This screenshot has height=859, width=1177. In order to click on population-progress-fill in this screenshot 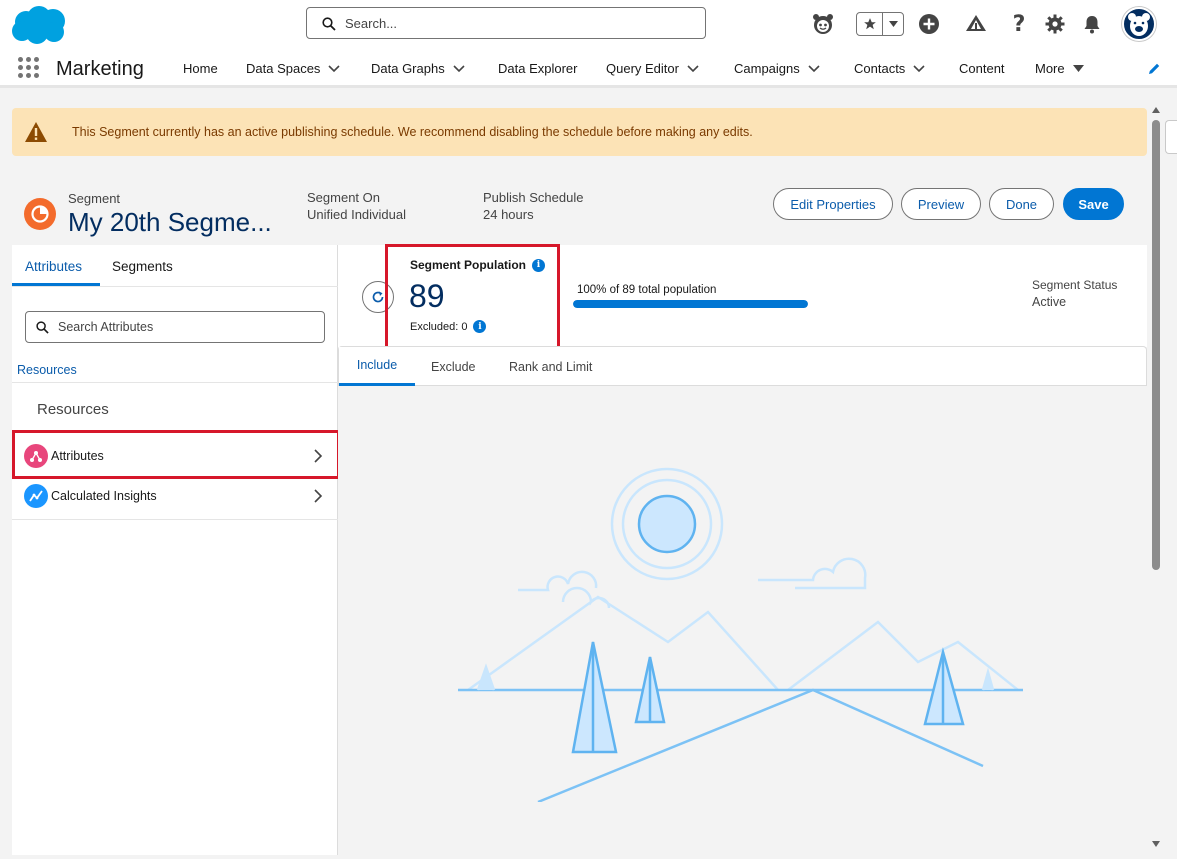, I will do `click(690, 304)`.